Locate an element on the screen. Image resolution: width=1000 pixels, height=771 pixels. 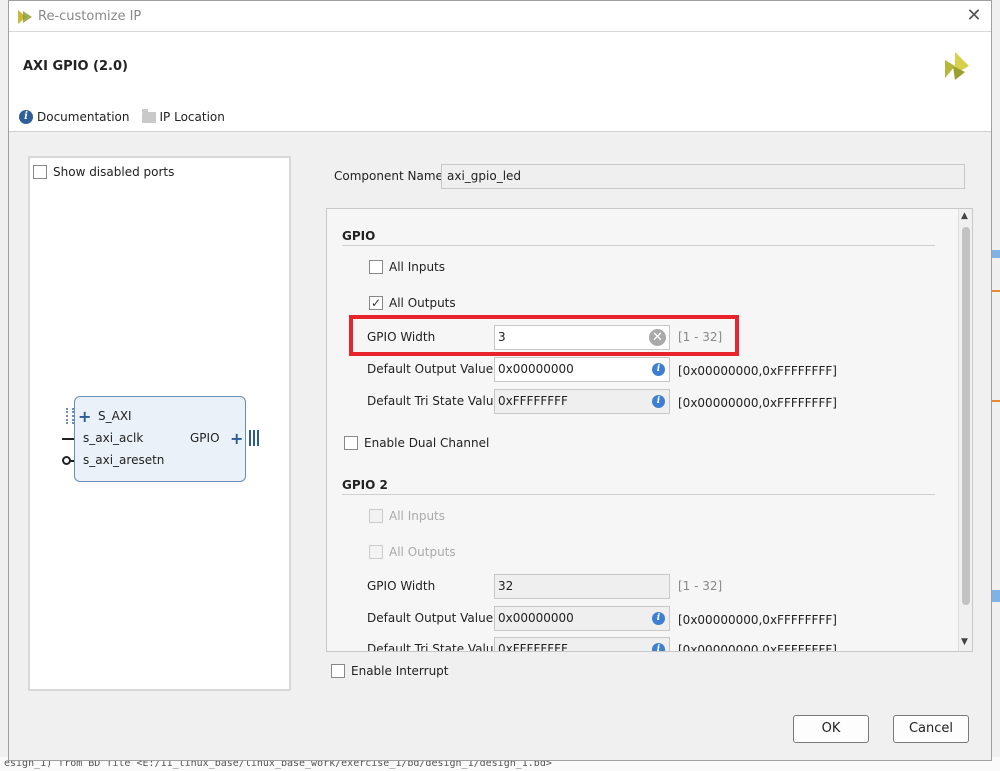
gpio2-default-tri-range: [0x00000000,0xFFFFFFFF] is located at coordinates (757, 647).